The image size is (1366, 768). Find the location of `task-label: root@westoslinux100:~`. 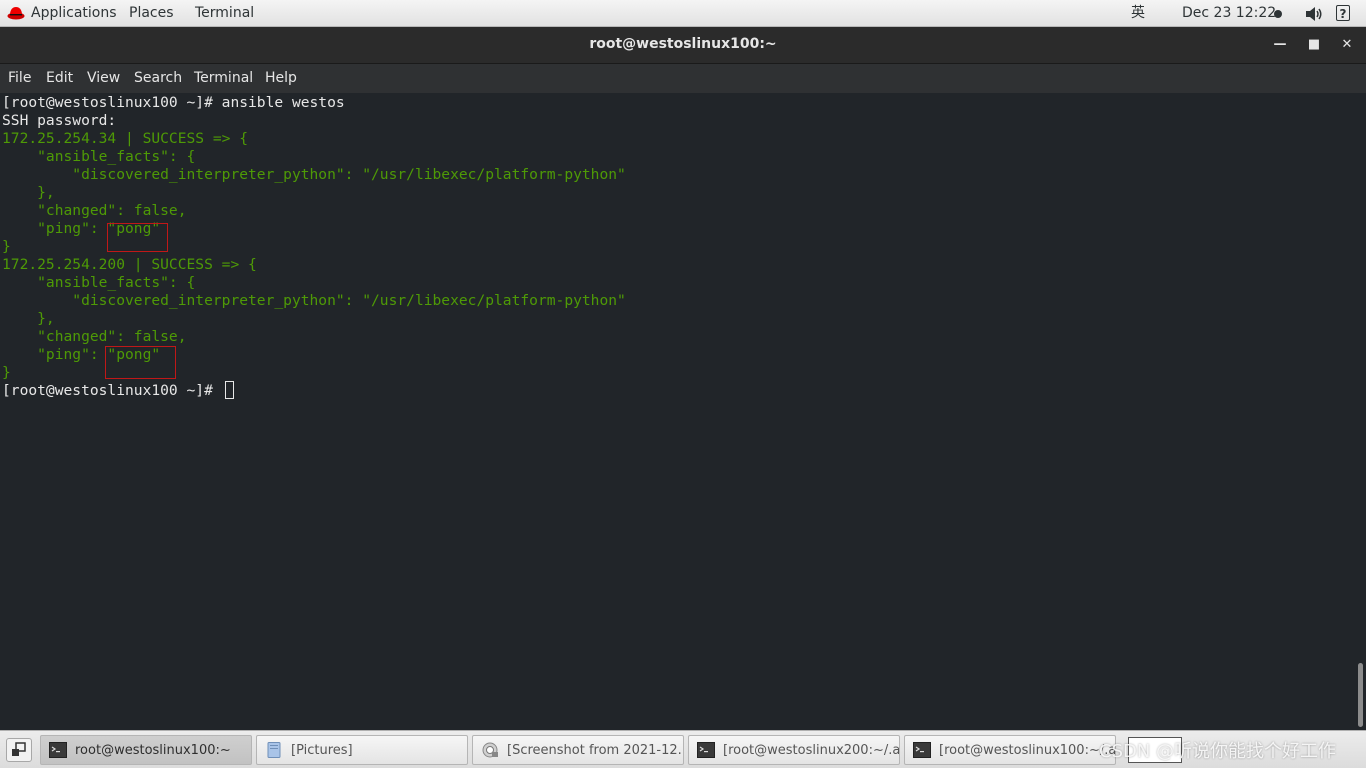

task-label: root@westoslinux100:~ is located at coordinates (153, 750).